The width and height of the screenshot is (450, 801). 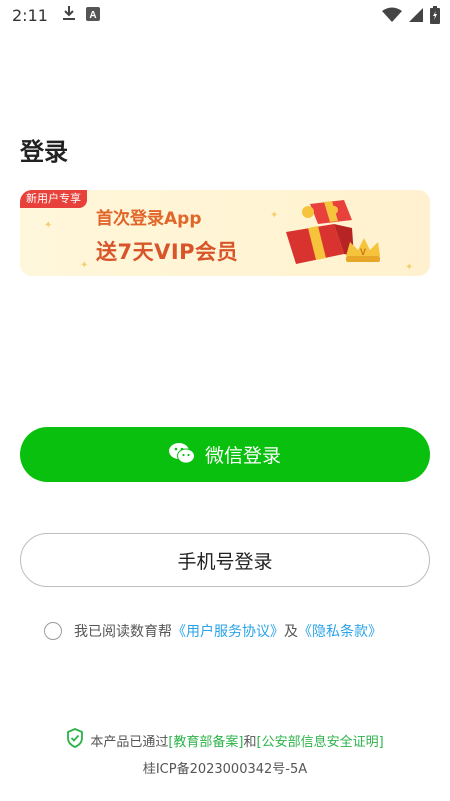 What do you see at coordinates (149, 219) in the screenshot?
I see `banner-headline: 首次登录App` at bounding box center [149, 219].